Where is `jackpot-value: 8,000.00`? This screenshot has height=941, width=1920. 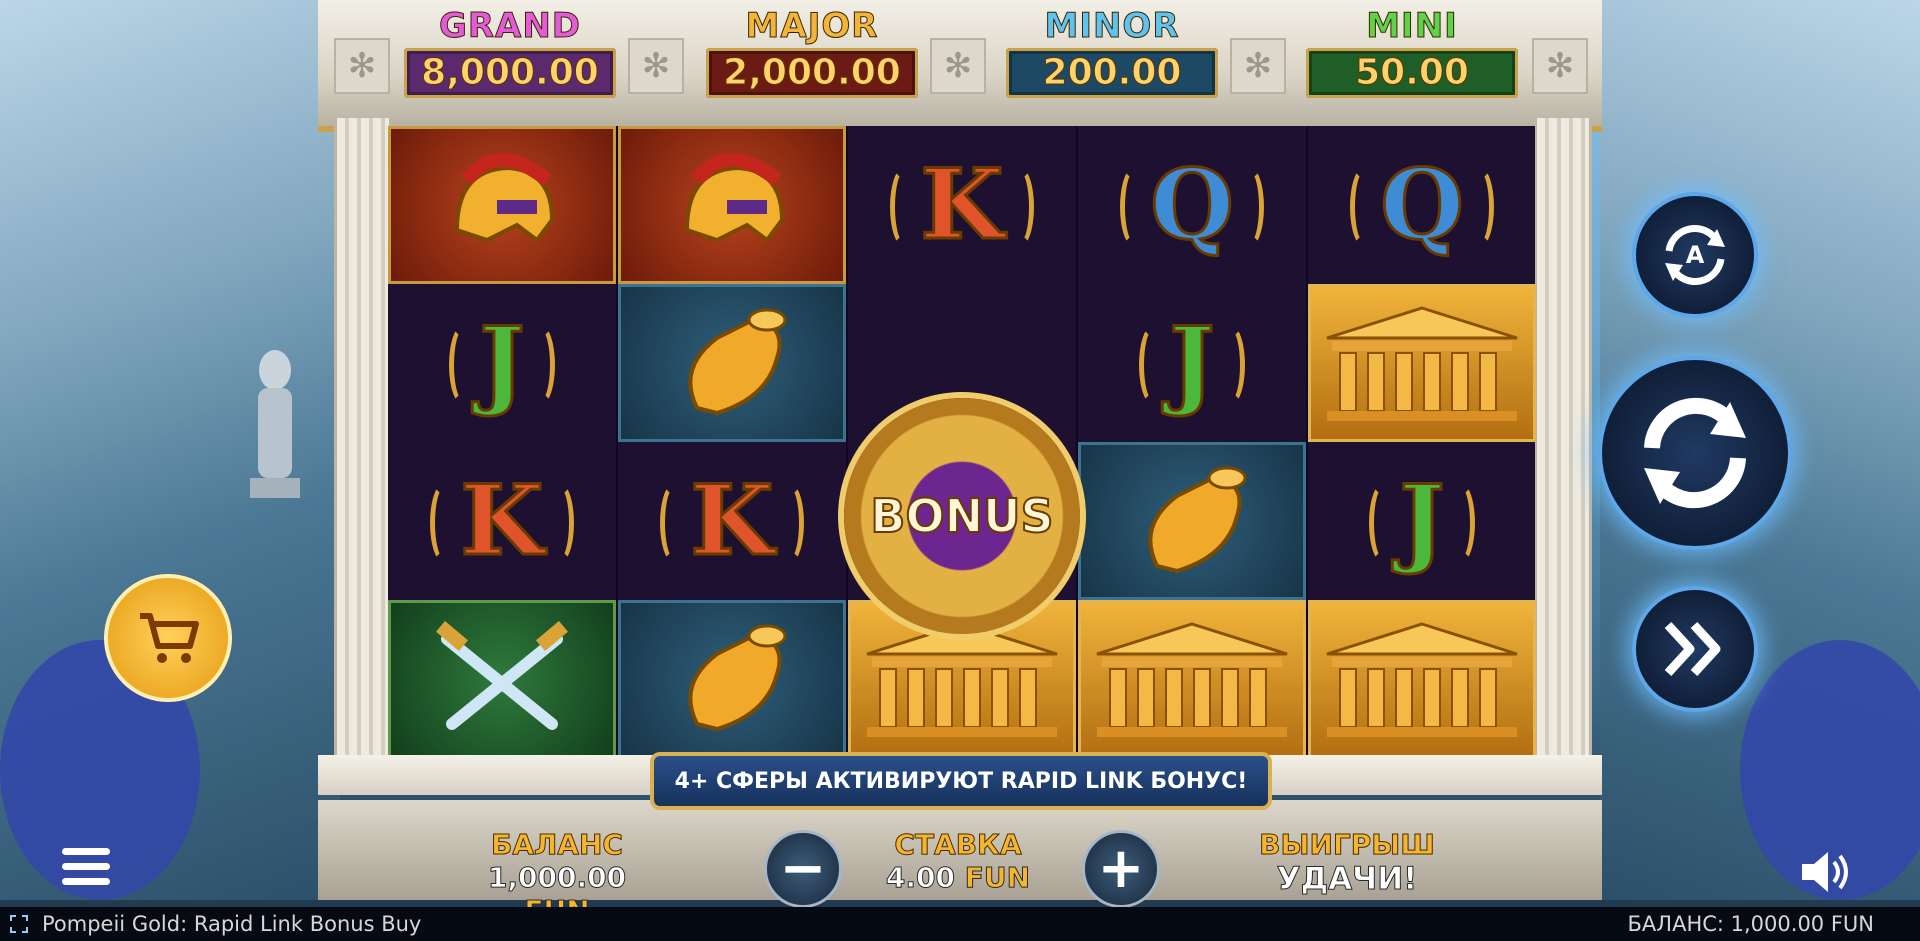
jackpot-value: 8,000.00 is located at coordinates (510, 73).